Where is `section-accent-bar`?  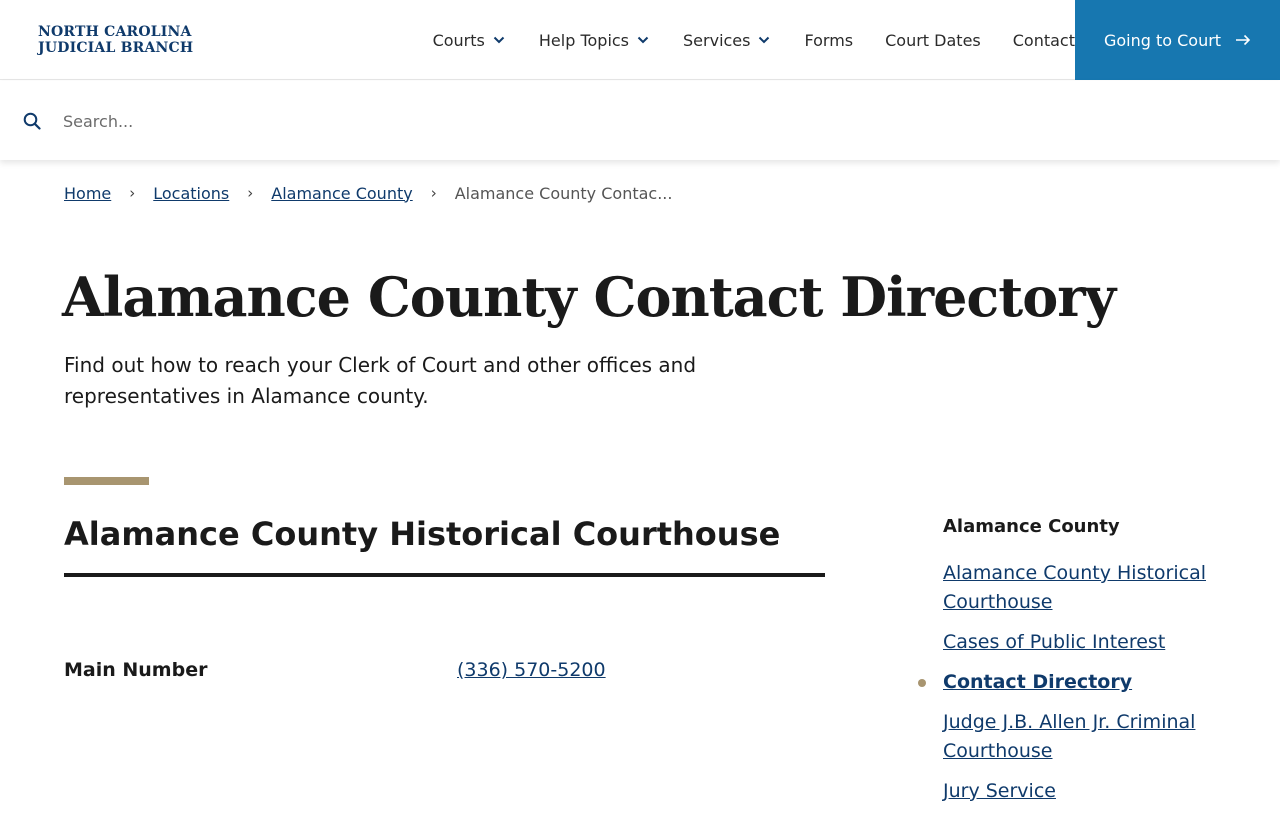 section-accent-bar is located at coordinates (106, 481).